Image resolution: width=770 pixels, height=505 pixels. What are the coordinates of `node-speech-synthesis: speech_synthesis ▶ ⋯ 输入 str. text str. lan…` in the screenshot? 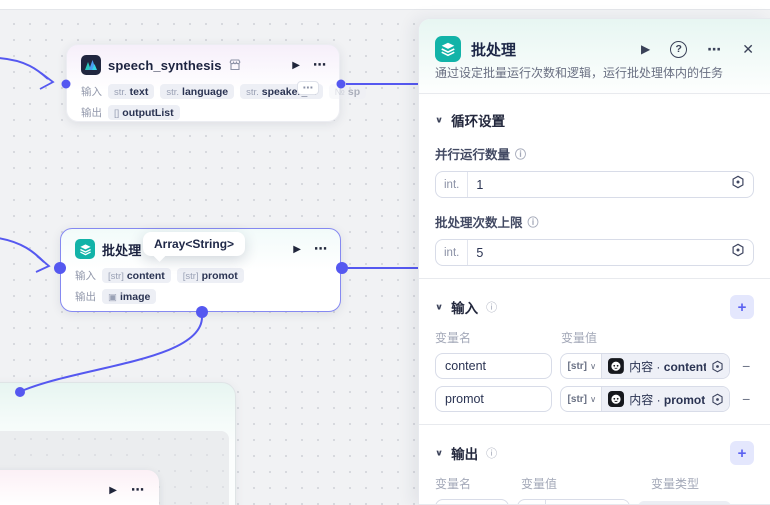 It's located at (216, 83).